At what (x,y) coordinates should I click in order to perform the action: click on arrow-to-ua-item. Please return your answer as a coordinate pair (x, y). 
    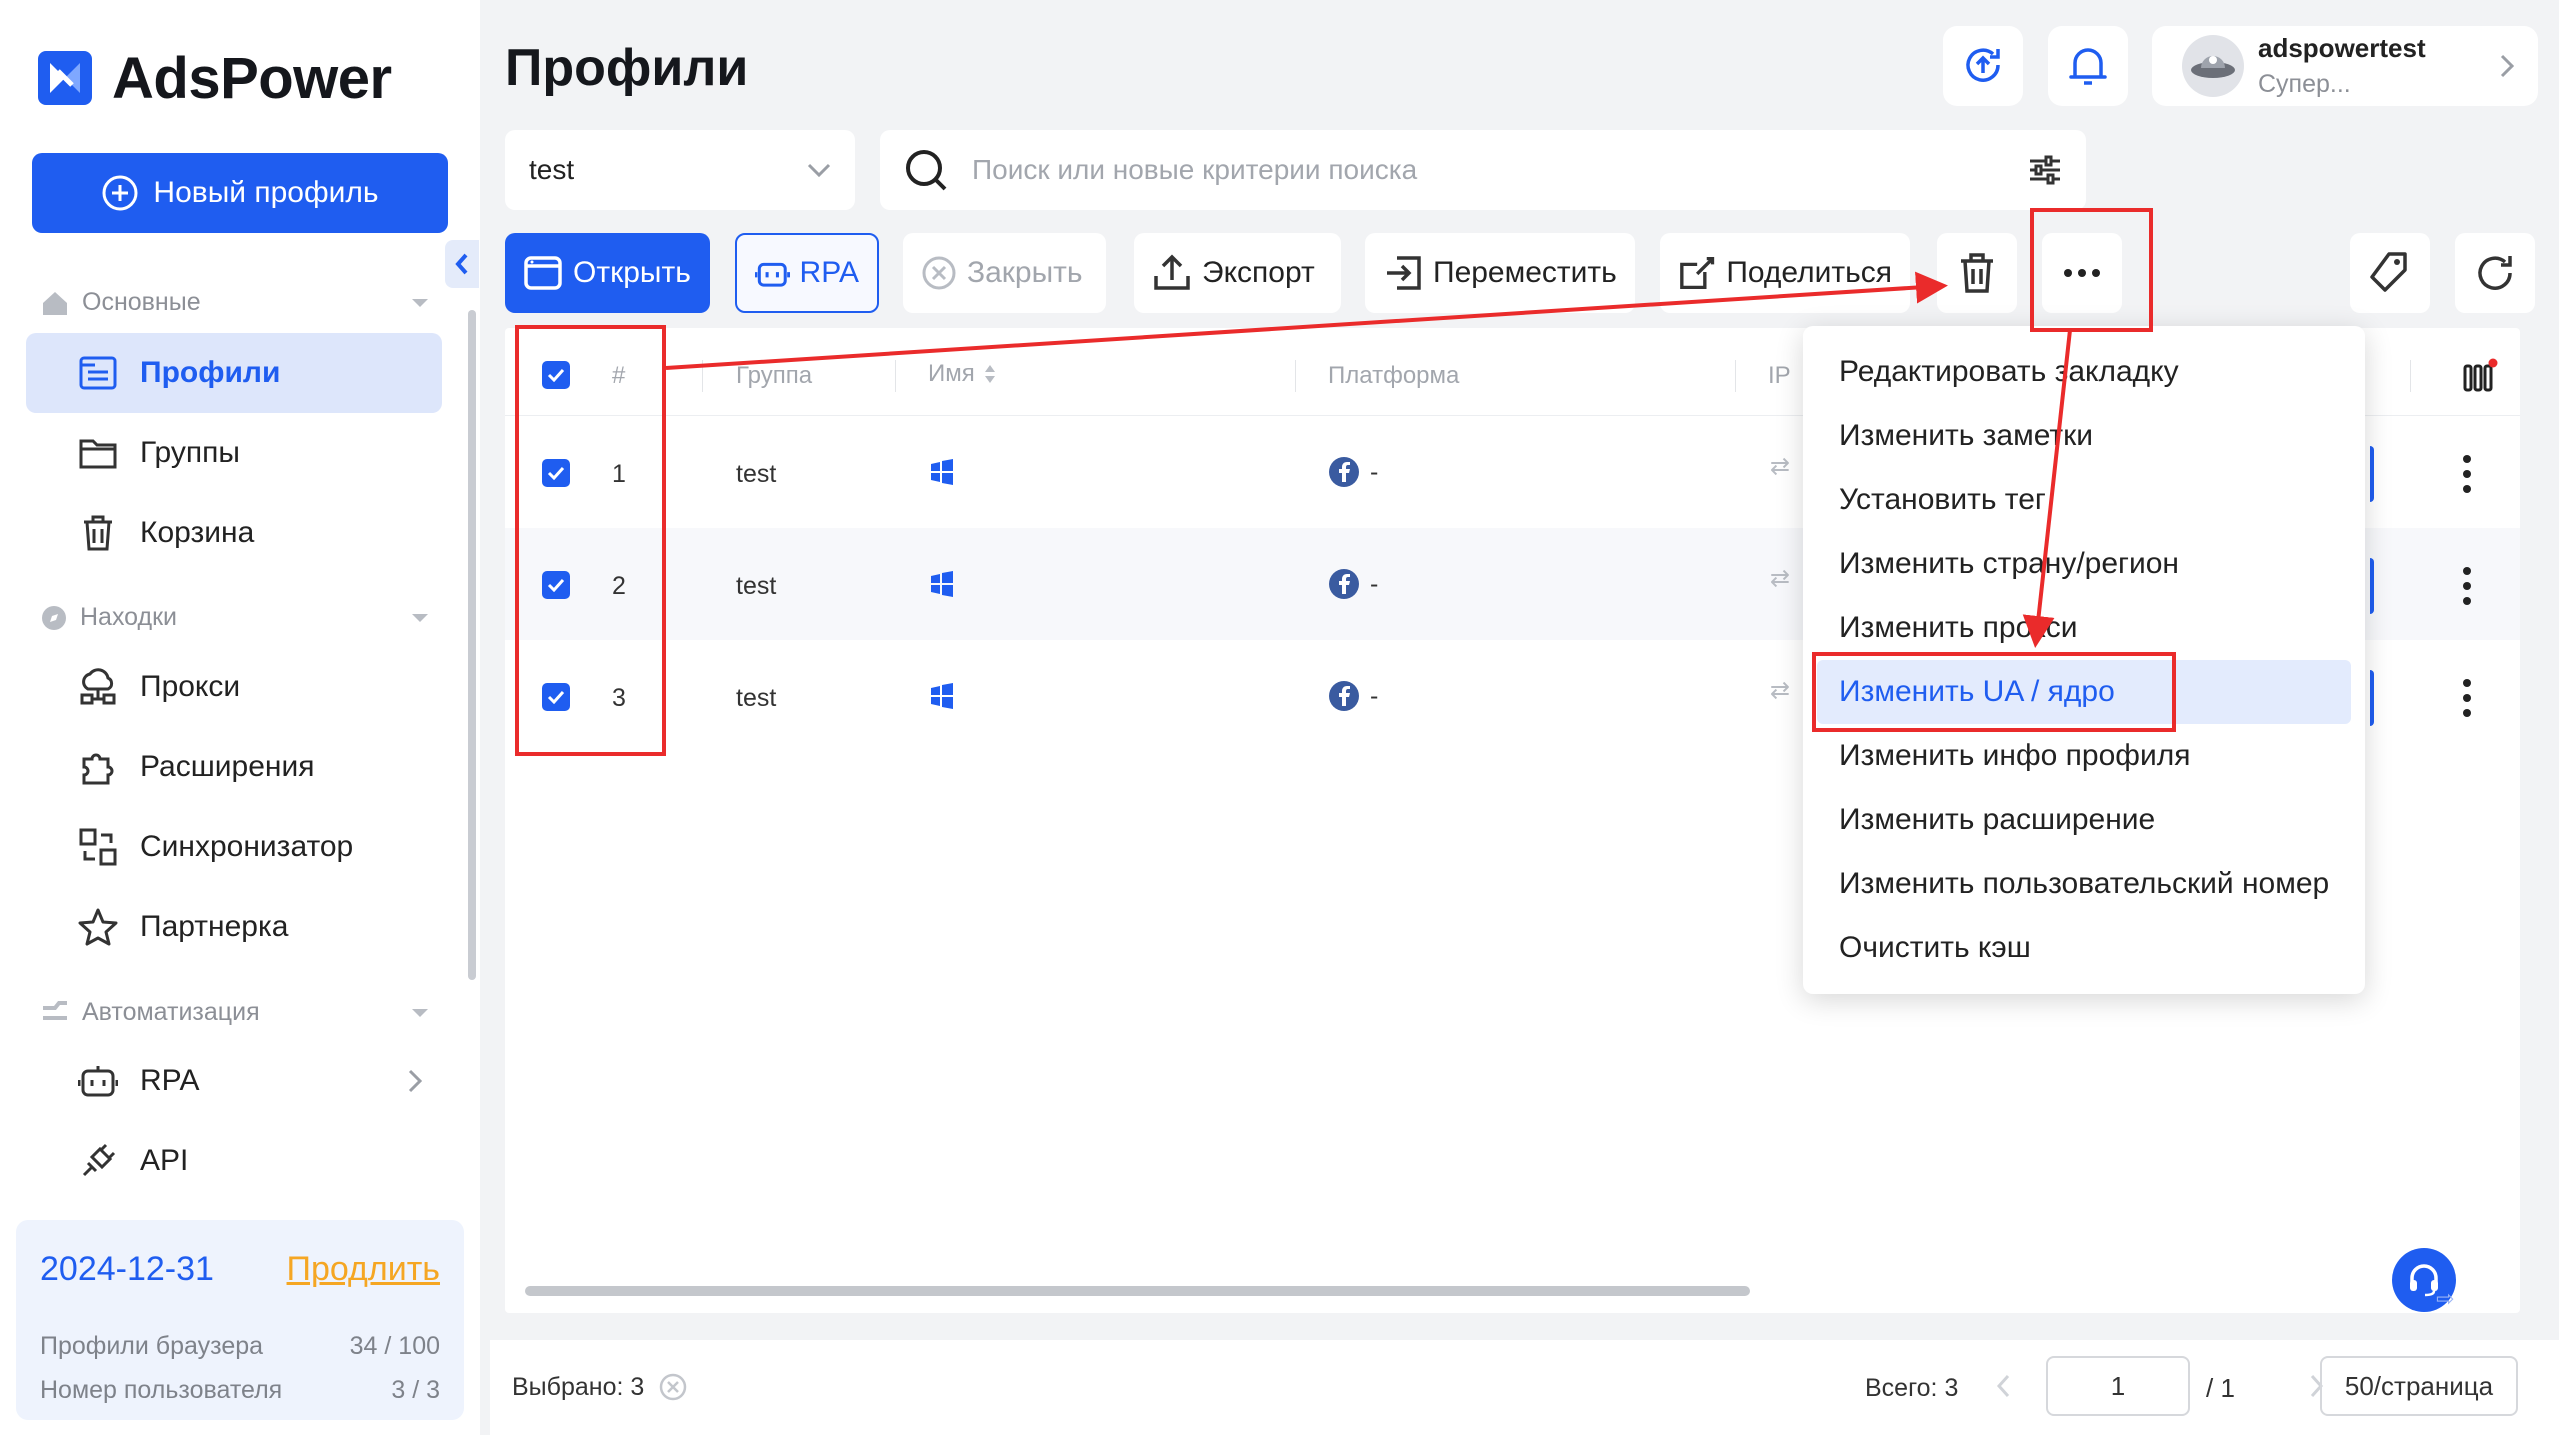
    Looking at the image, I should click on (2047, 488).